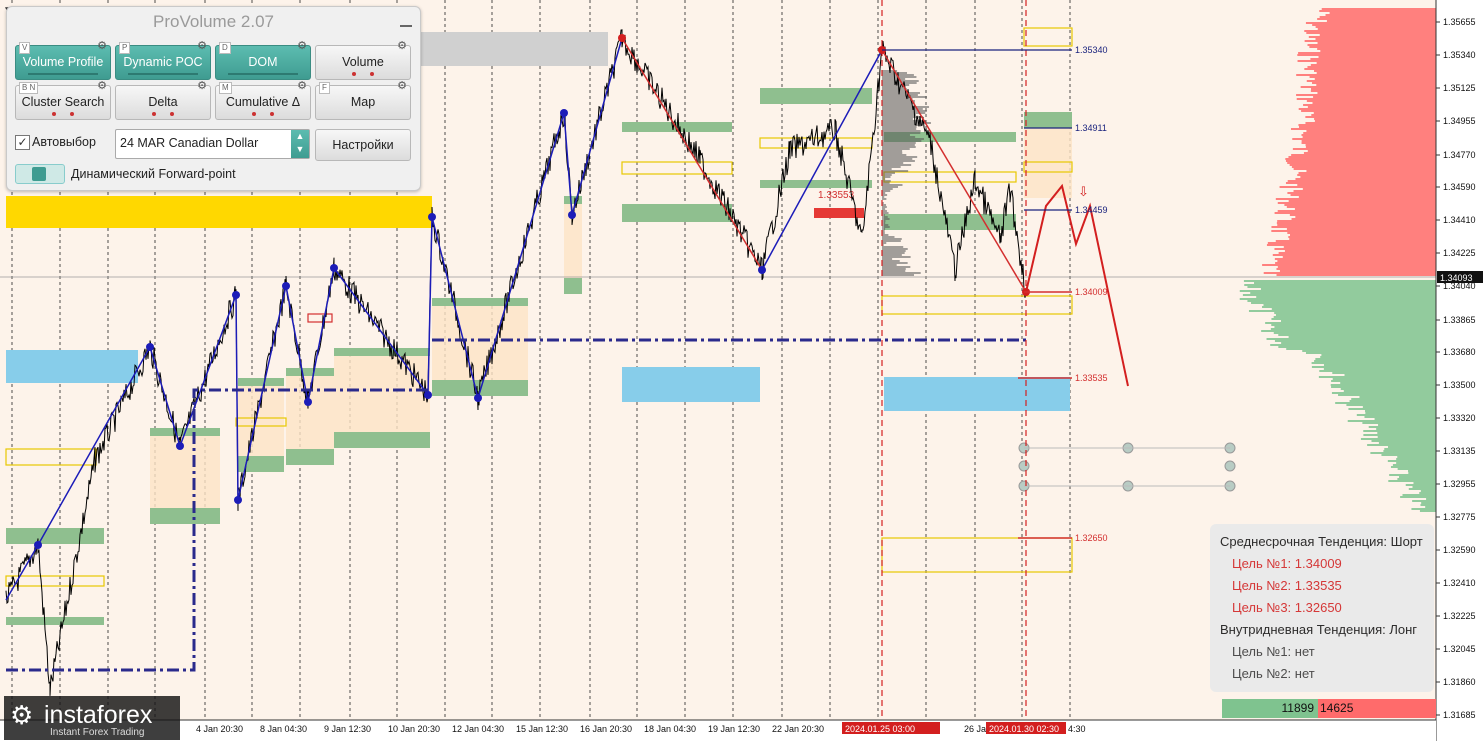  I want to click on current-price-label: 1.34093, so click(1456, 278).